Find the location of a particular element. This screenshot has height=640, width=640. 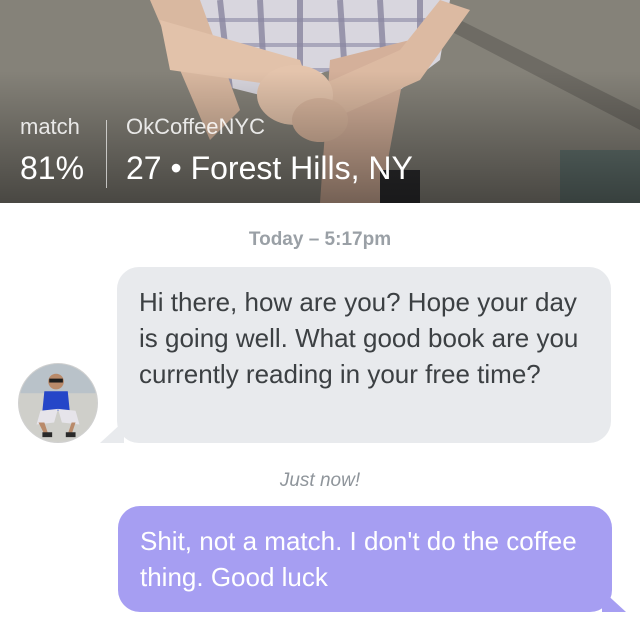

message-timestamp-recent: Just now! is located at coordinates (320, 480).